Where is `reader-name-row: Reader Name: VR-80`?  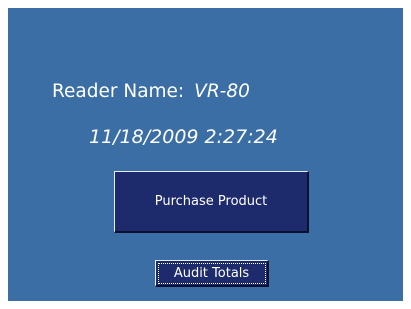 reader-name-row: Reader Name: VR-80 is located at coordinates (151, 92).